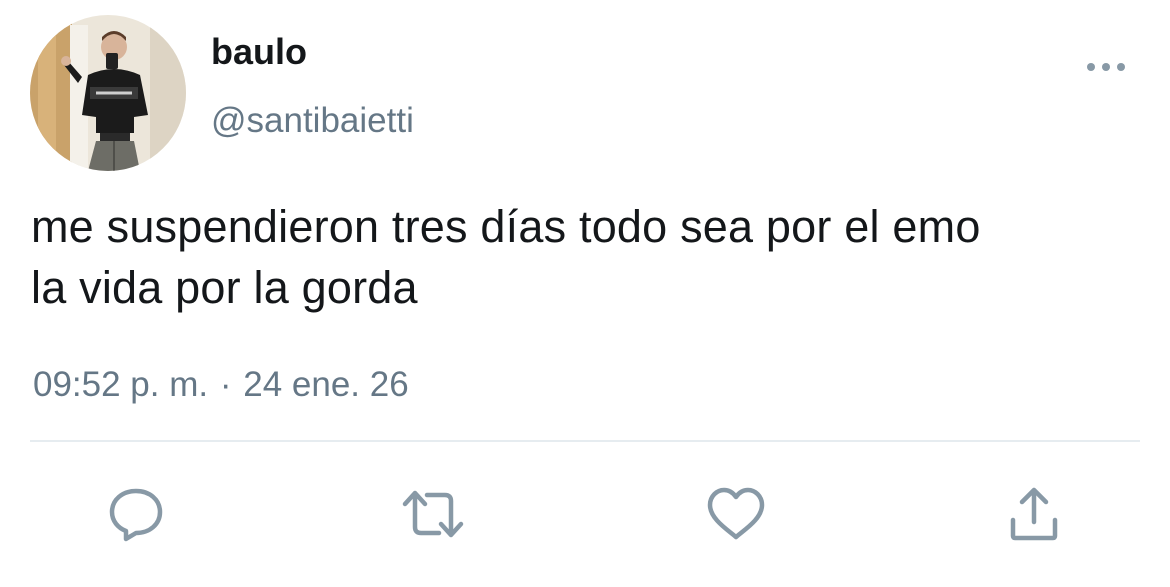 The width and height of the screenshot is (1170, 587). I want to click on tweet-timestamp: 09:52 p. m. · 24 ene. 26, so click(221, 385).